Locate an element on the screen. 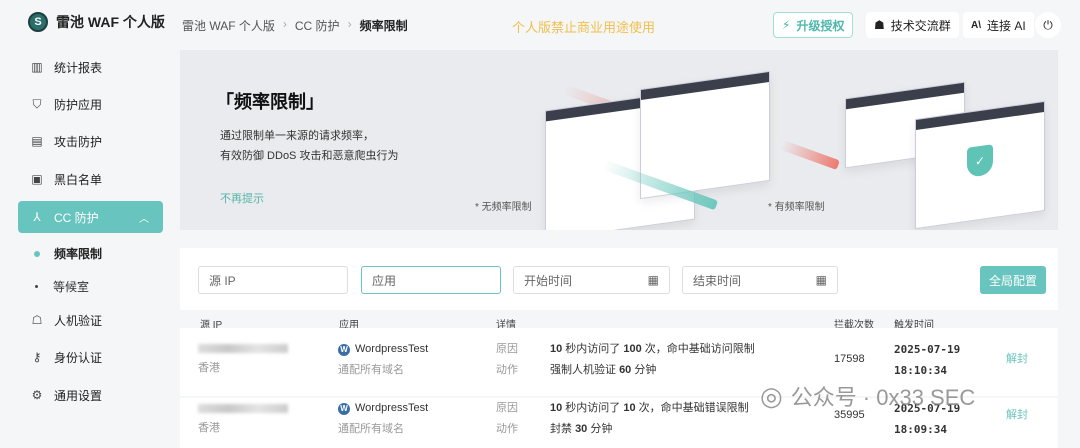 Image resolution: width=1080 pixels, height=448 pixels. action-text: 封禁 30 分钟 is located at coordinates (581, 429).